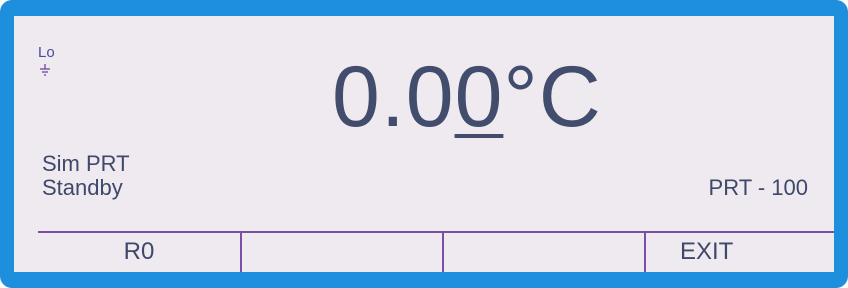  What do you see at coordinates (739, 252) in the screenshot?
I see `softkey-exit: EXIT` at bounding box center [739, 252].